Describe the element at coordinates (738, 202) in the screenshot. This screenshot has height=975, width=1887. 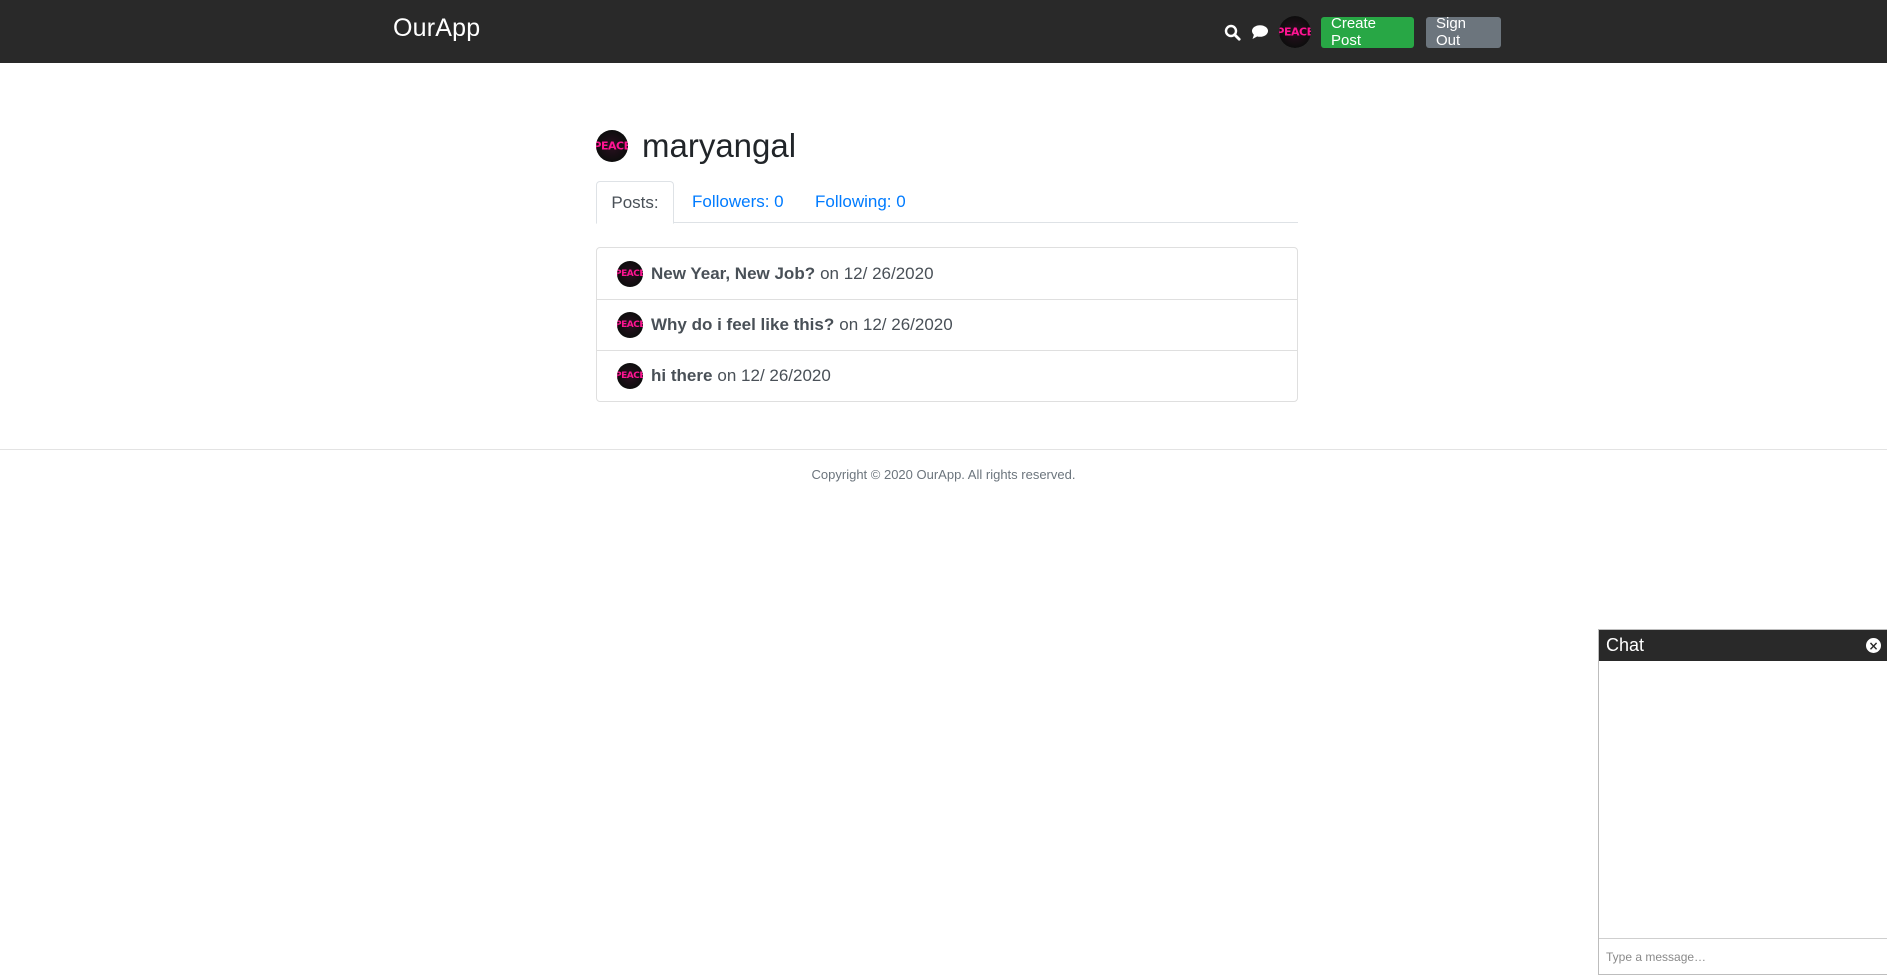
I see `tab-followers: Followers: 0` at that location.